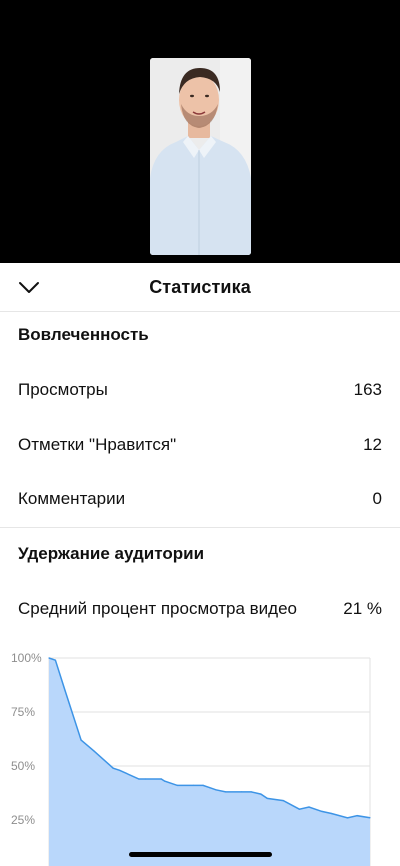  I want to click on stat-row-comments: Комментарии 0, so click(200, 499).